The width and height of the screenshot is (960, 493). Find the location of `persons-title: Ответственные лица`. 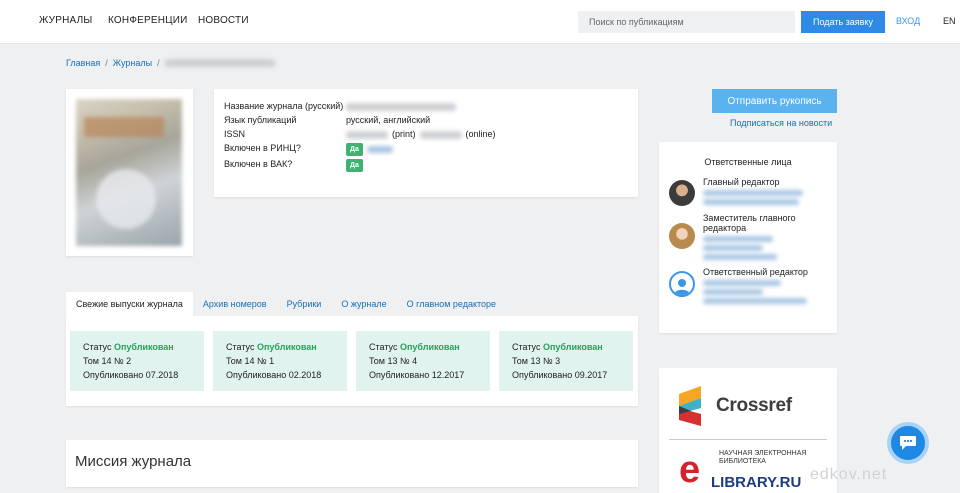

persons-title: Ответственные лица is located at coordinates (748, 162).